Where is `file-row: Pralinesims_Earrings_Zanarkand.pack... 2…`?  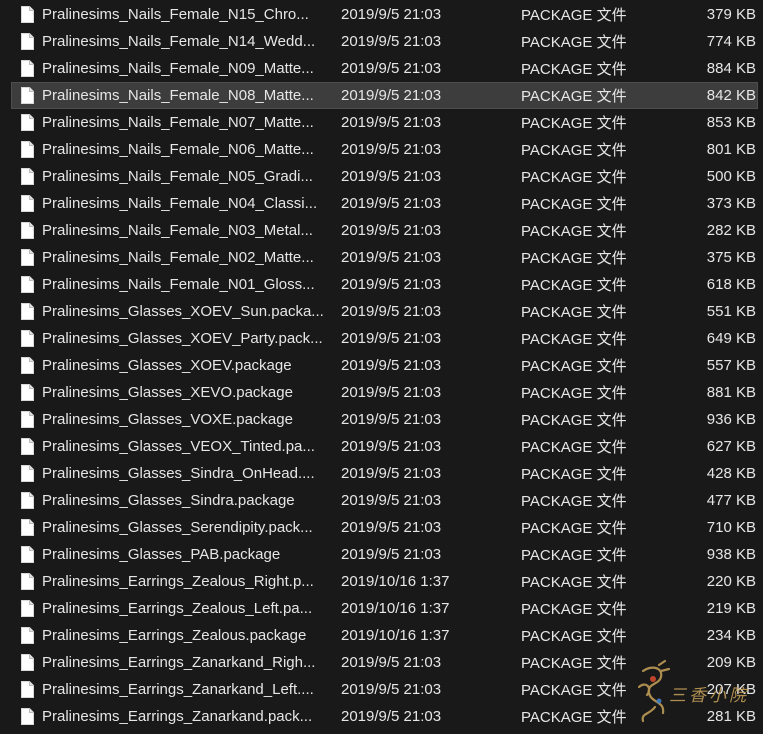 file-row: Pralinesims_Earrings_Zanarkand.pack... 2… is located at coordinates (384, 716).